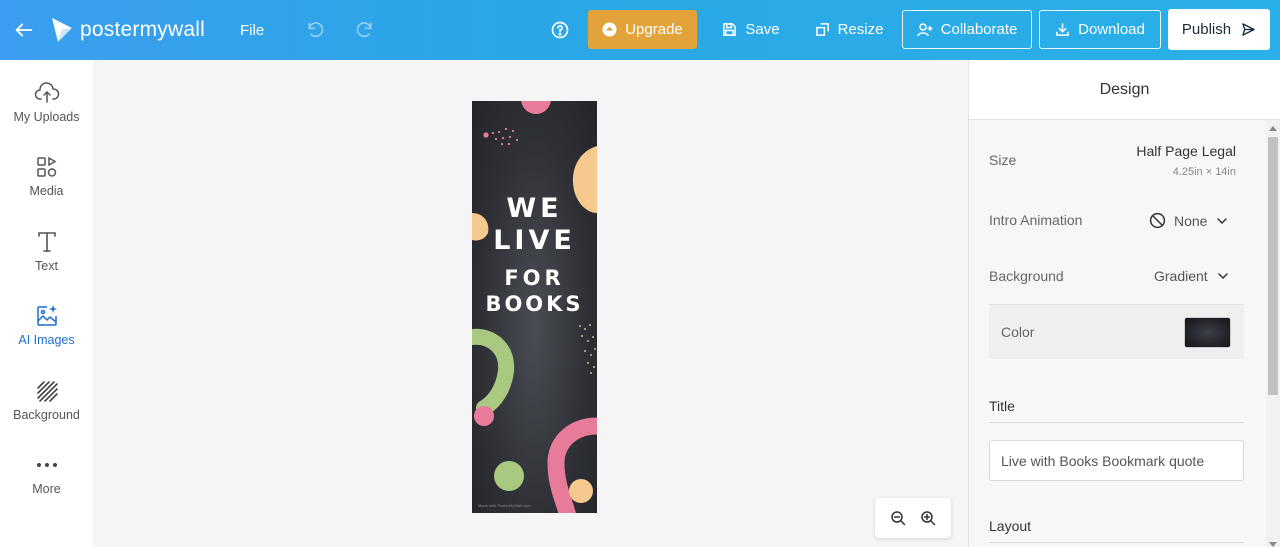 This screenshot has width=1280, height=547. I want to click on poster-watermark: Made with PosterMyWall.com, so click(504, 505).